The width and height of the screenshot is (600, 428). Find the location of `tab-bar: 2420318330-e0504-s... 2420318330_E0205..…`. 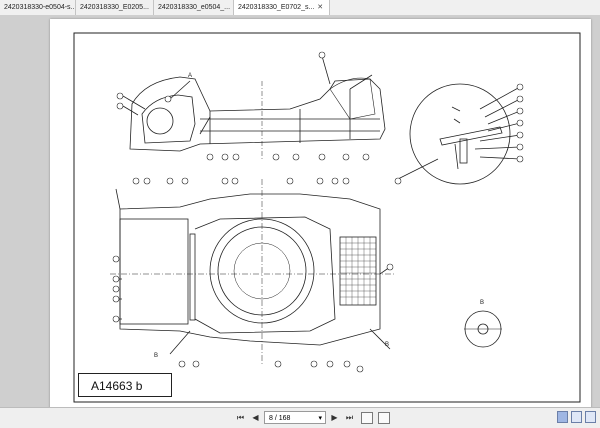

tab-bar: 2420318330-e0504-s... 2420318330_E0205..… is located at coordinates (300, 8).